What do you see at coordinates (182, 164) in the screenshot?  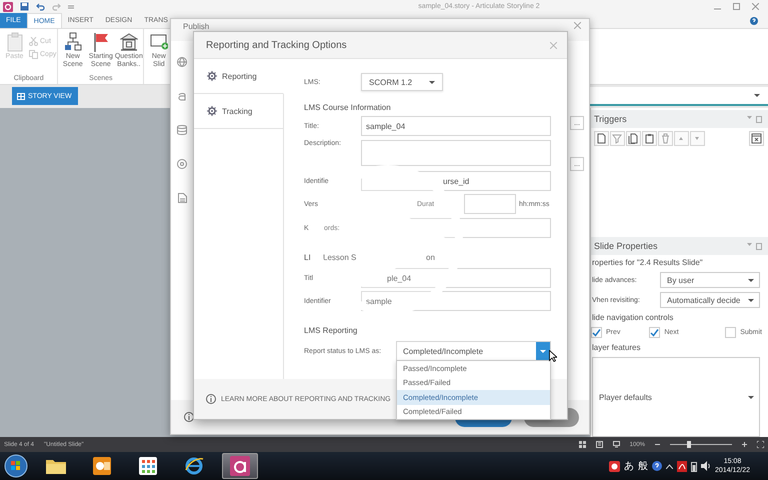 I see `disc-icon` at bounding box center [182, 164].